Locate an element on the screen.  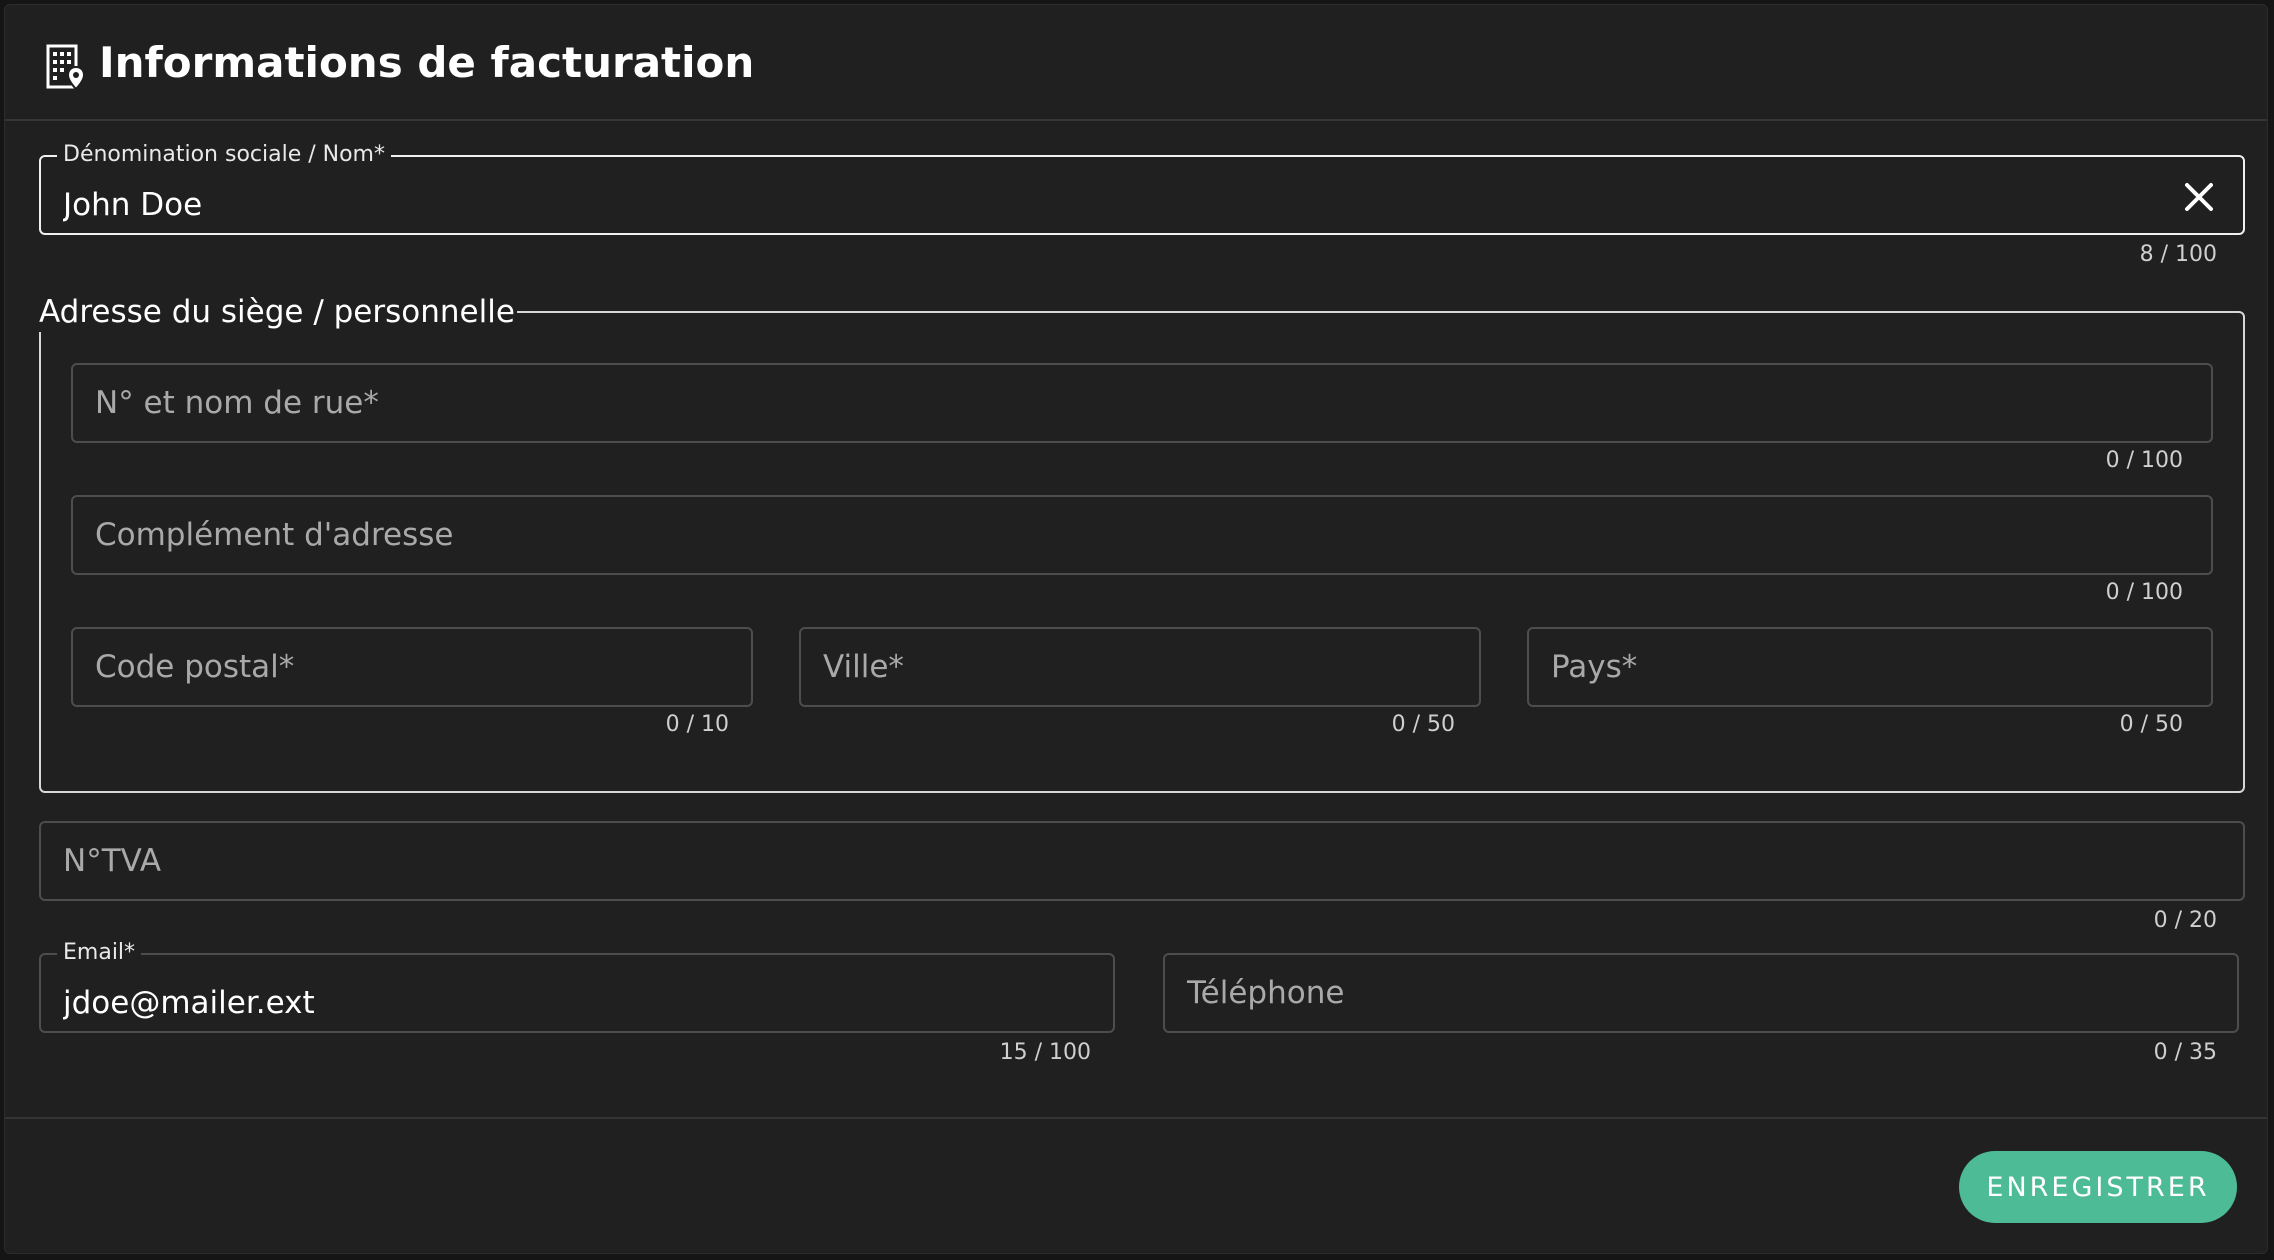
postal-code-field is located at coordinates (412, 667).